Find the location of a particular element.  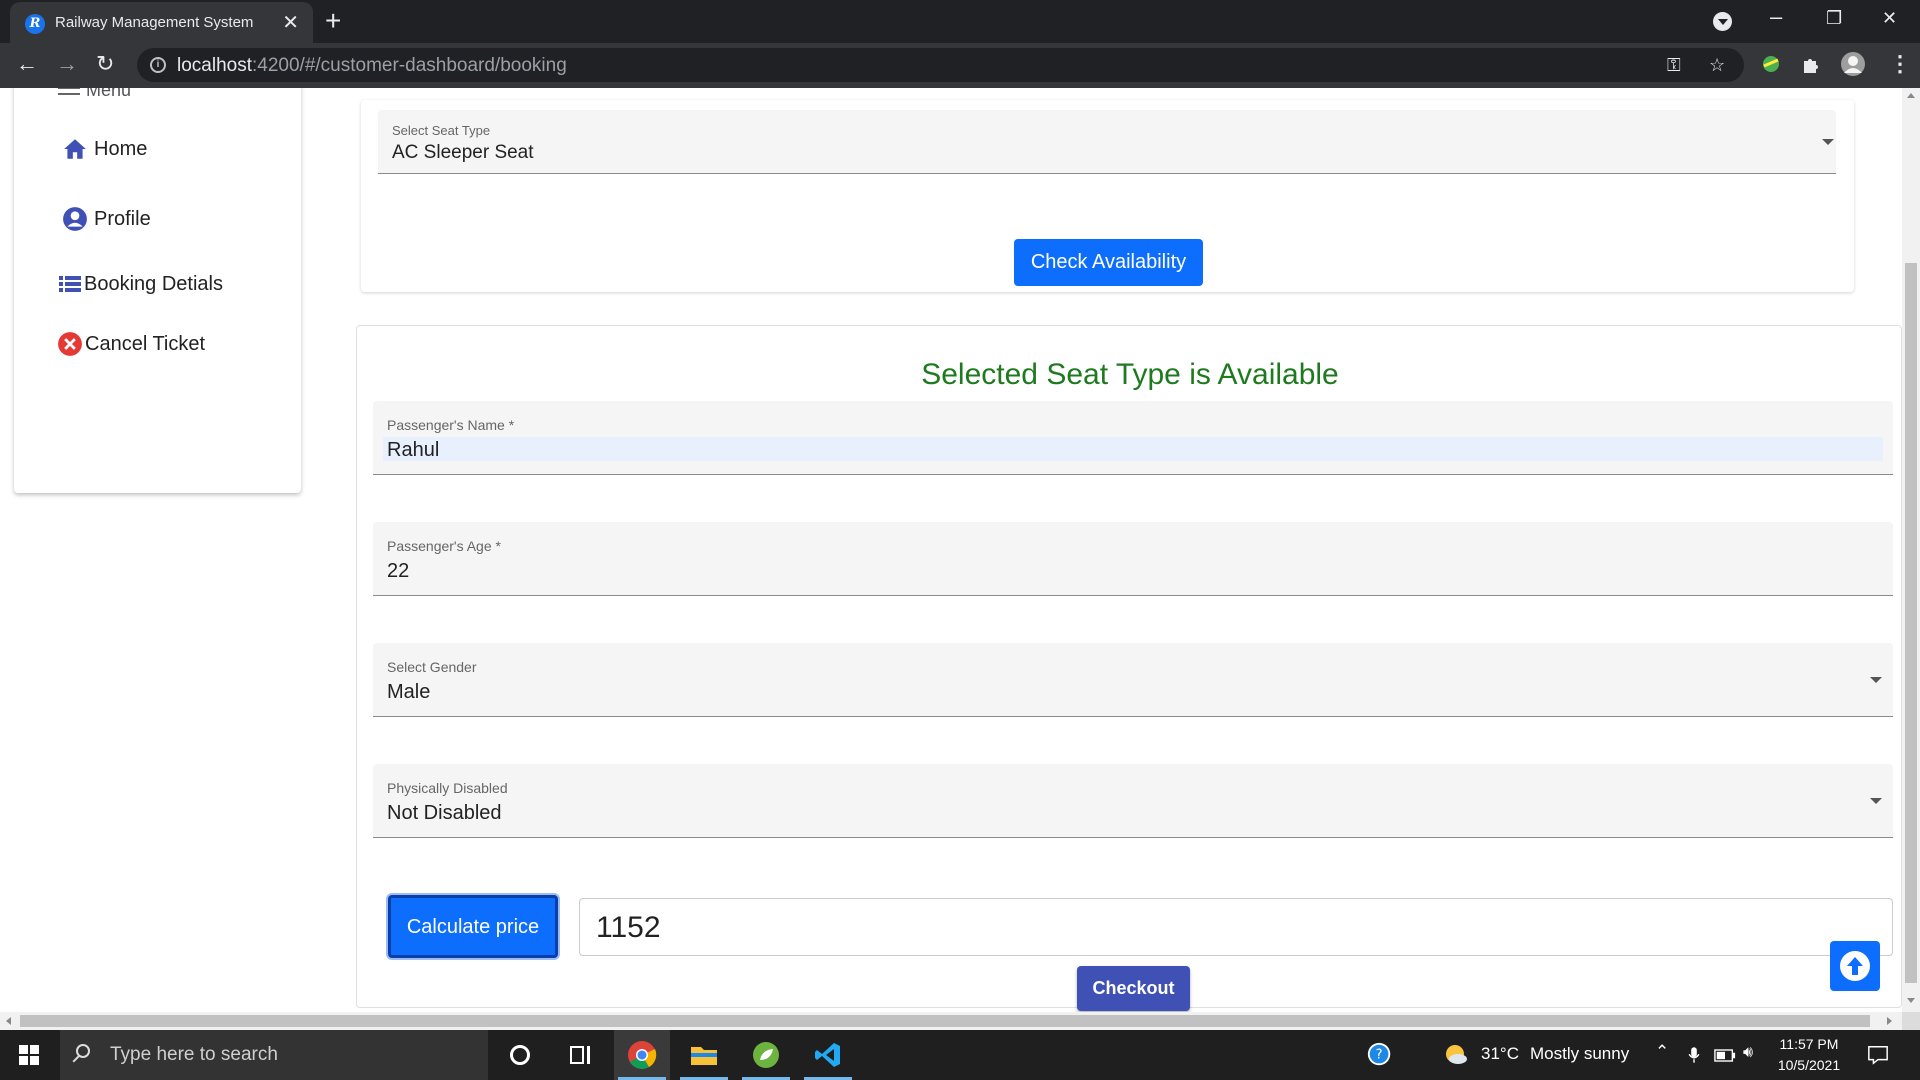

volume-icon: 🔊︎ is located at coordinates (1748, 1053).